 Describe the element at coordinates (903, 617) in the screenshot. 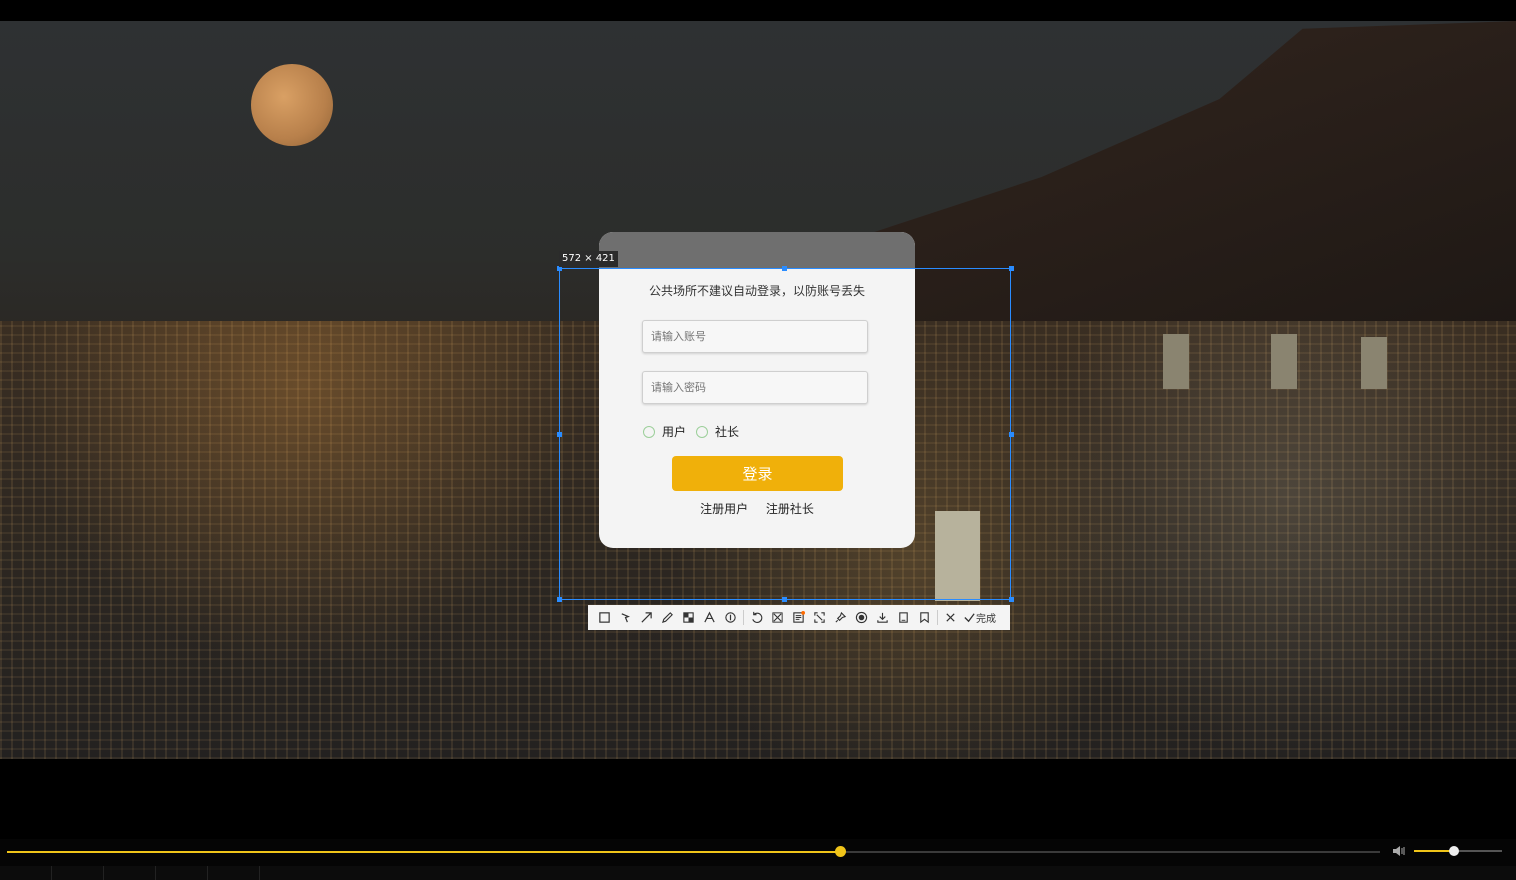

I see `save-icon` at that location.